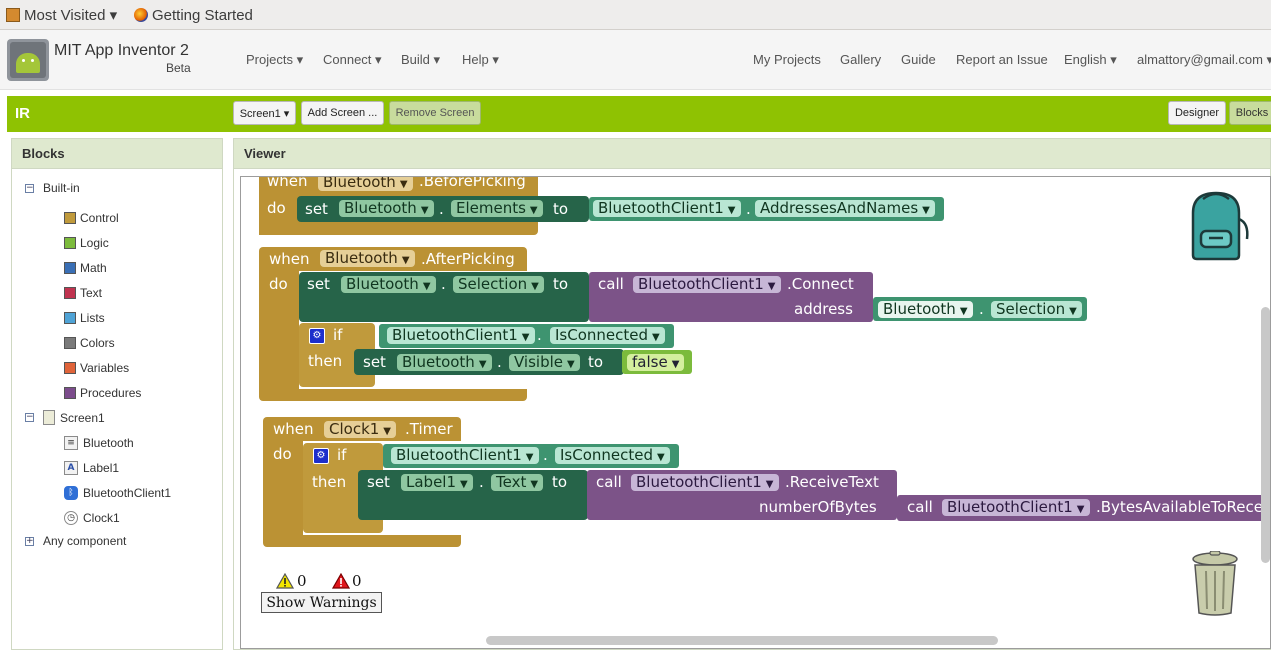  I want to click on designer-button: Designer, so click(1197, 113).